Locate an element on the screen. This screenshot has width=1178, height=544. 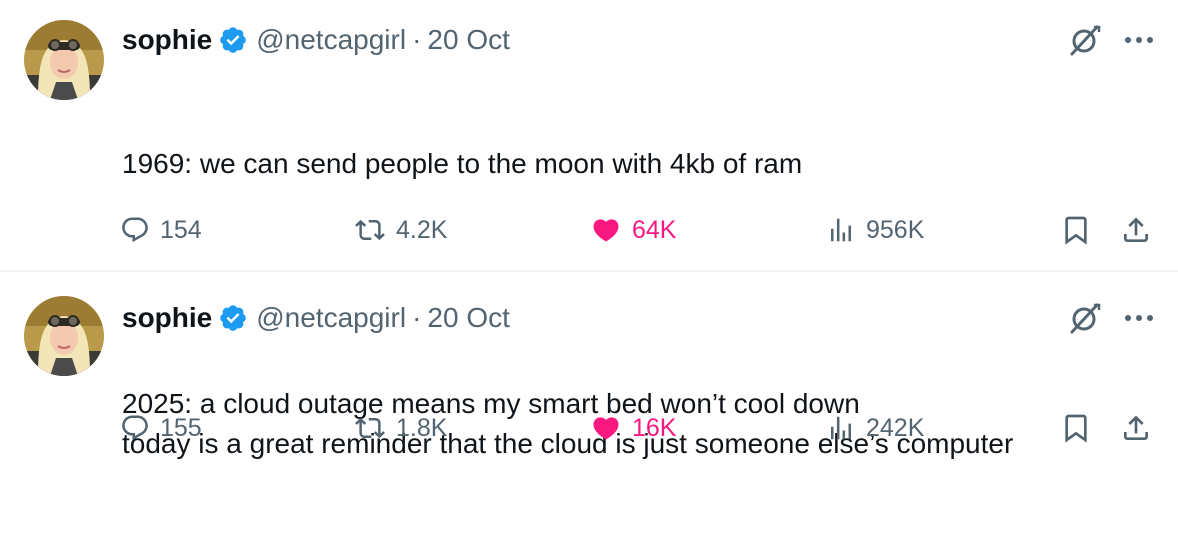
reply-button: 155 is located at coordinates (161, 428).